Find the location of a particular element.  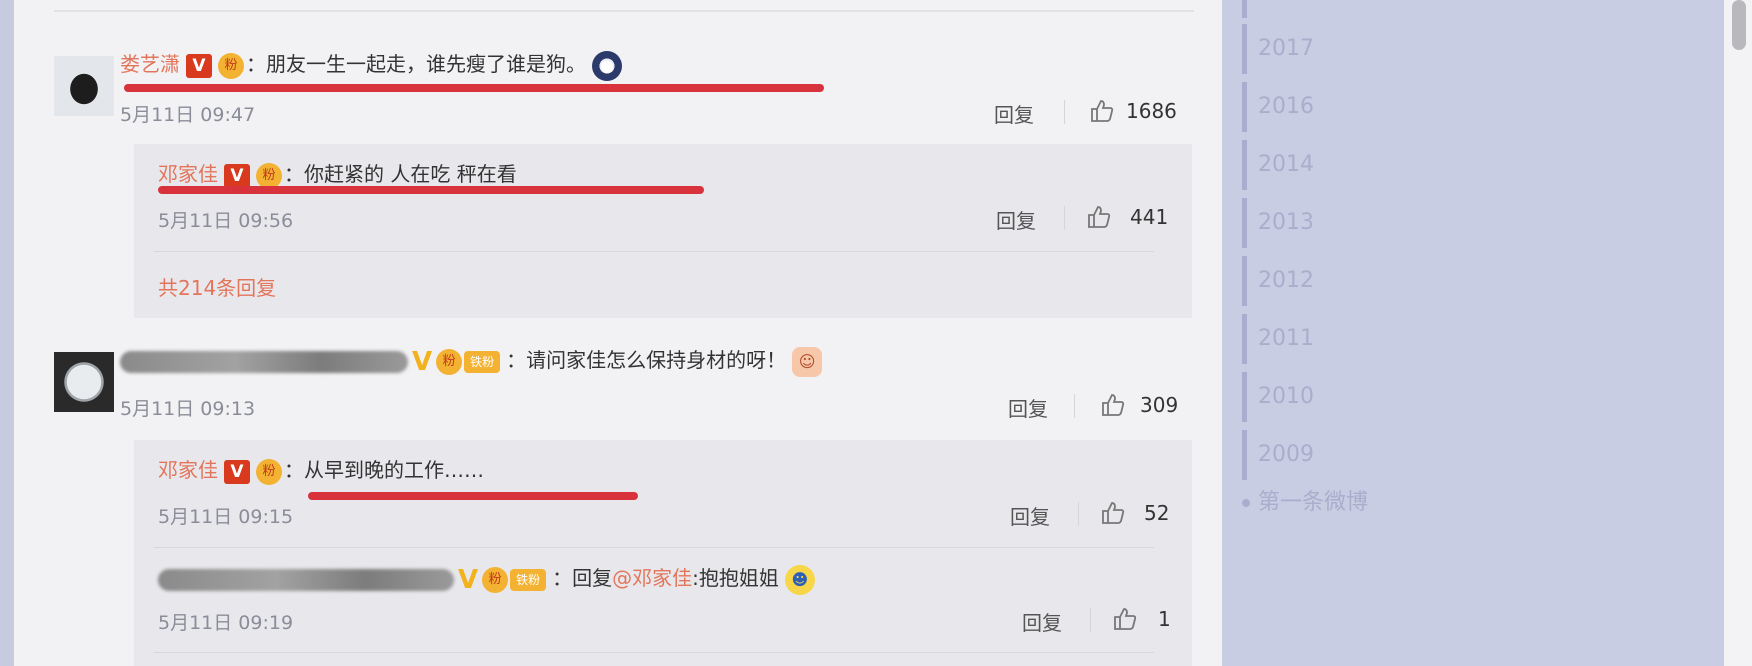

like-count: 52 is located at coordinates (1157, 513).